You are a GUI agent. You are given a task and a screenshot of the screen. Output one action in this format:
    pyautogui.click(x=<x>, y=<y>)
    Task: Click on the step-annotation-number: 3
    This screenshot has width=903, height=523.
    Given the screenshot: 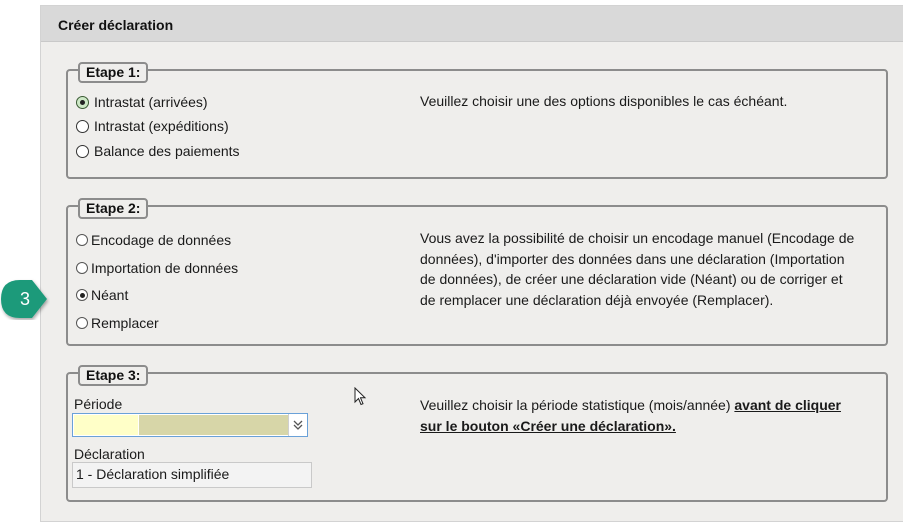 What is the action you would take?
    pyautogui.click(x=25, y=299)
    